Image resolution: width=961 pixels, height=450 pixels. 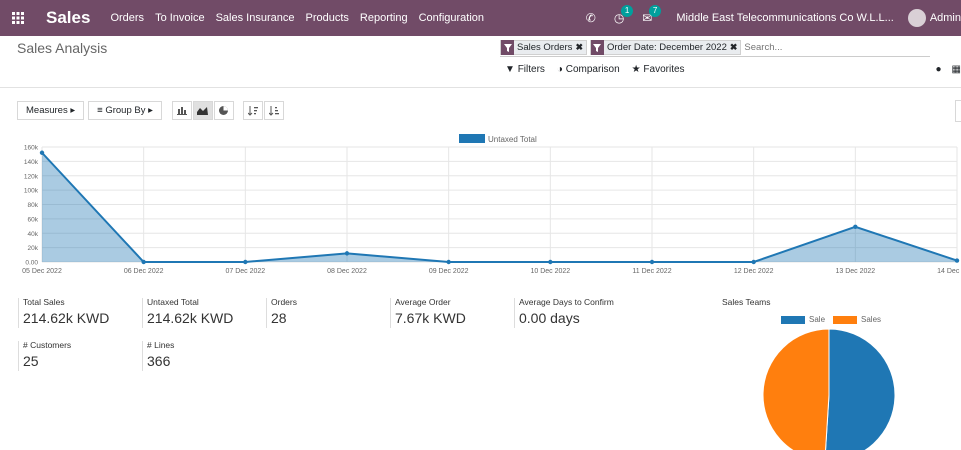 What do you see at coordinates (449, 271) in the screenshot?
I see `x-tick-label: 09 Dec 2022` at bounding box center [449, 271].